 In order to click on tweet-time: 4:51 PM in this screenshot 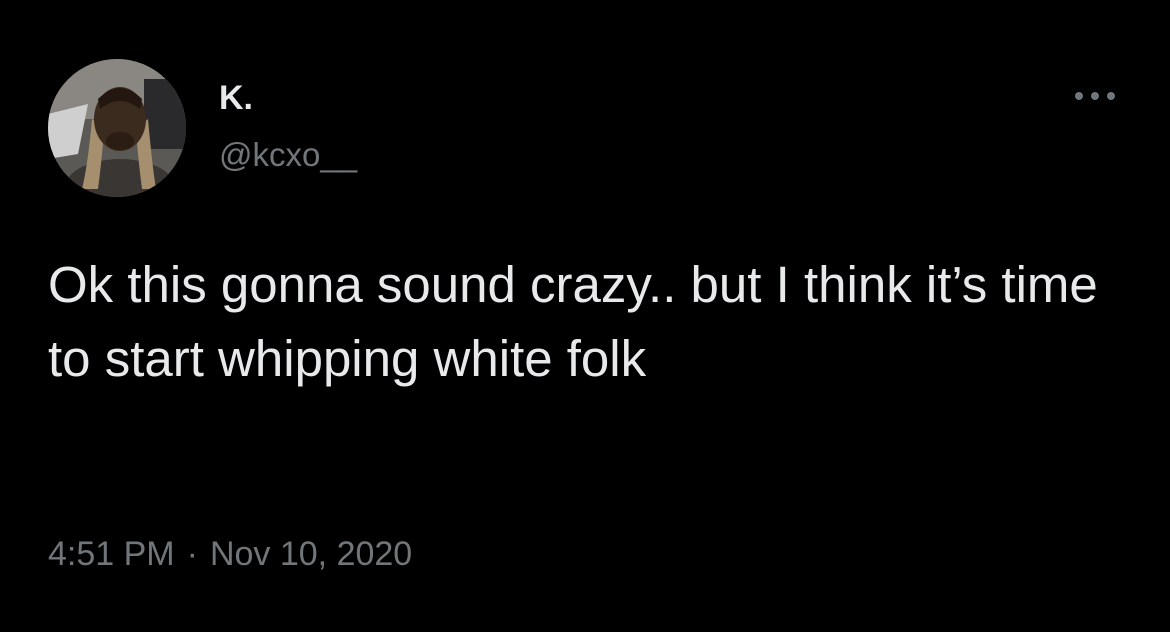, I will do `click(111, 554)`.